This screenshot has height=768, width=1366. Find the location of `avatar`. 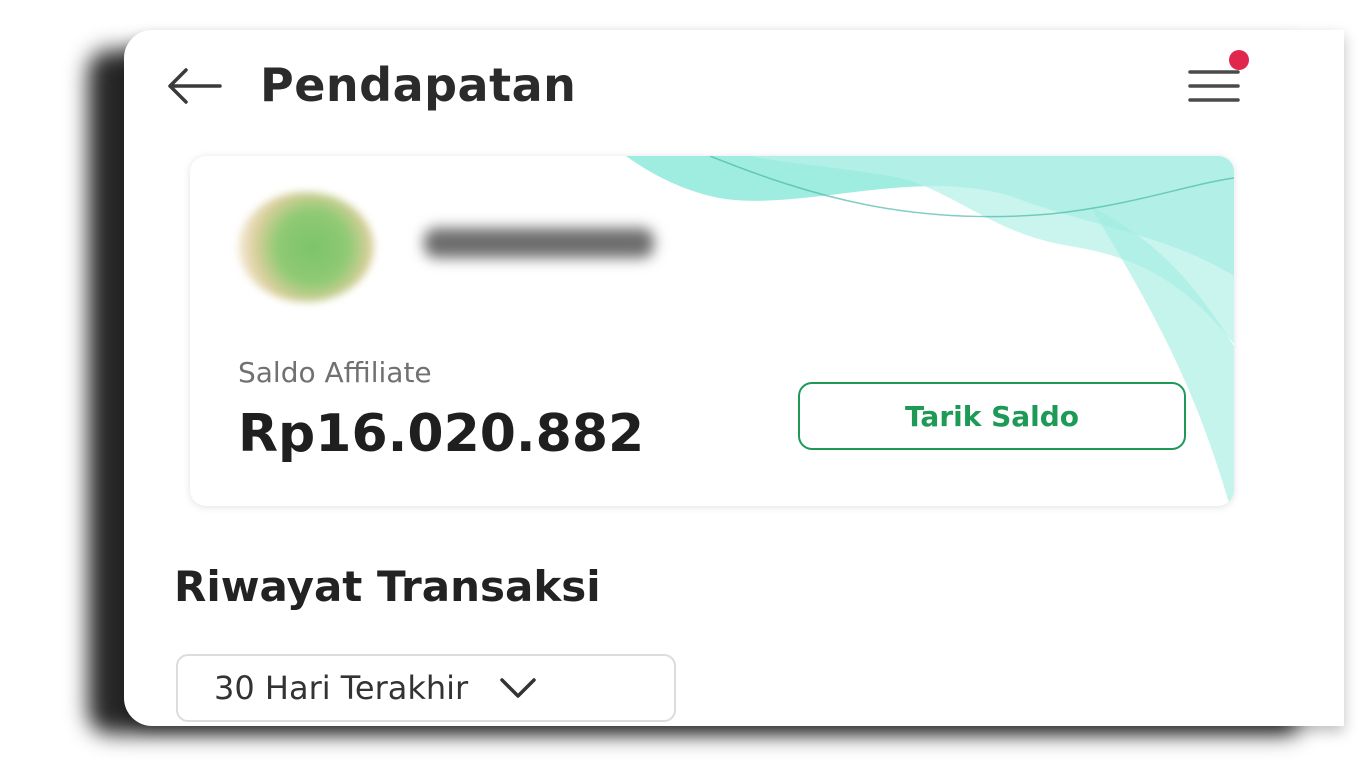

avatar is located at coordinates (306, 247).